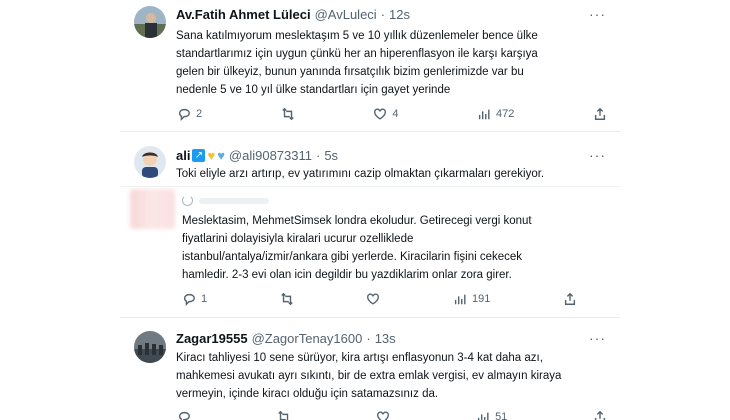 This screenshot has width=730, height=420. What do you see at coordinates (481, 299) in the screenshot?
I see `view-count: 191` at bounding box center [481, 299].